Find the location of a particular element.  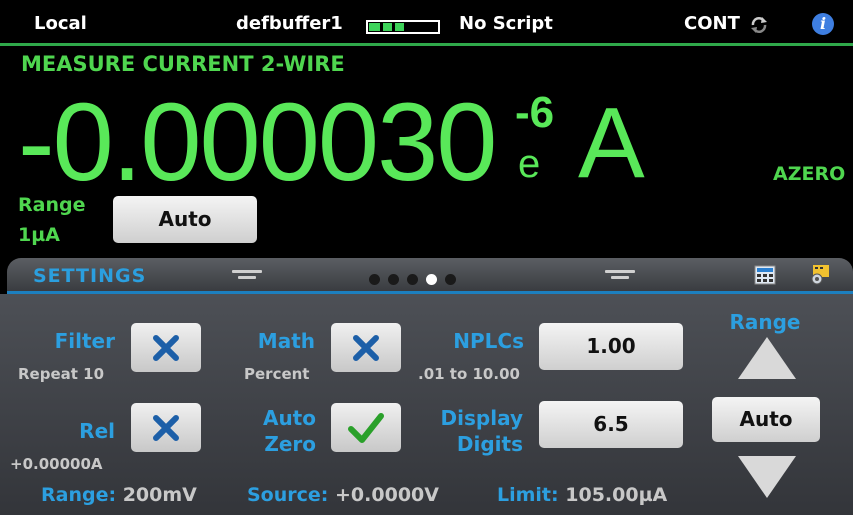

nplcs-value-button: 1.00 is located at coordinates (611, 346).